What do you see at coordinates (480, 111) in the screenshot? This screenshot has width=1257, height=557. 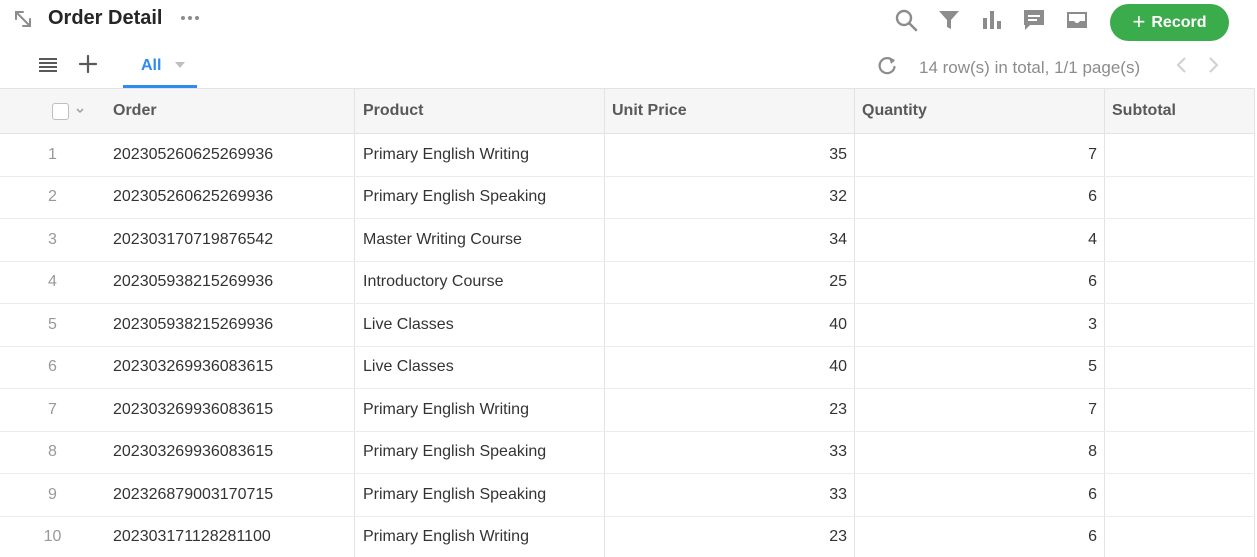 I see `column-header-product: Product` at bounding box center [480, 111].